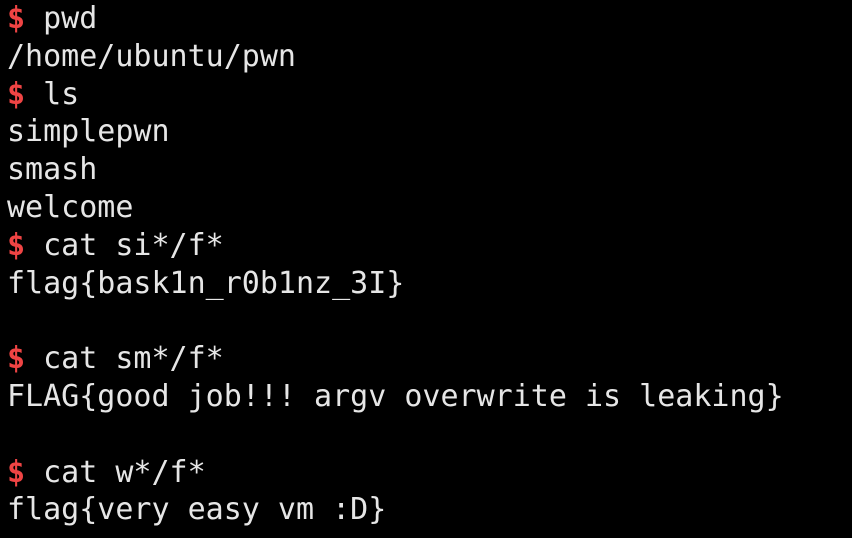 This screenshot has width=852, height=538. Describe the element at coordinates (61, 18) in the screenshot. I see `command-text: pwd` at that location.